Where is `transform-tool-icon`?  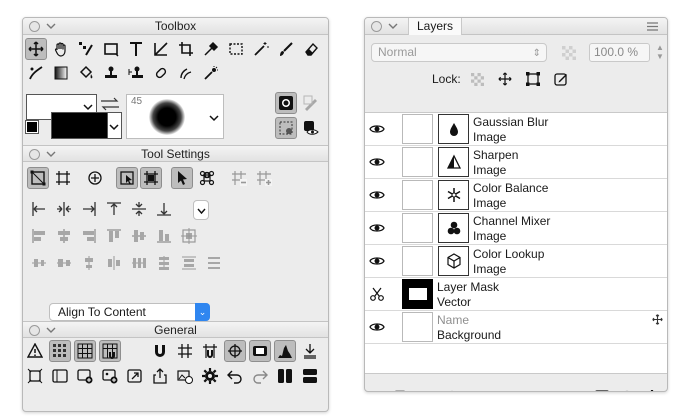
transform-tool-icon is located at coordinates (161, 49).